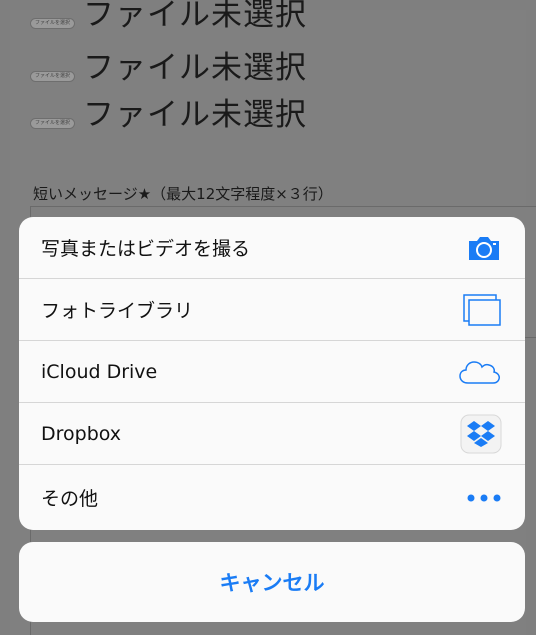 The height and width of the screenshot is (635, 536). I want to click on action-take-photo-video: 写真またはビデオを撮る, so click(272, 248).